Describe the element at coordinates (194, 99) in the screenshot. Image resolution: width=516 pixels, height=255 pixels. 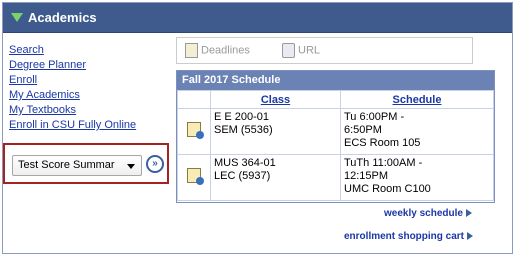
I see `icon-column-header` at that location.